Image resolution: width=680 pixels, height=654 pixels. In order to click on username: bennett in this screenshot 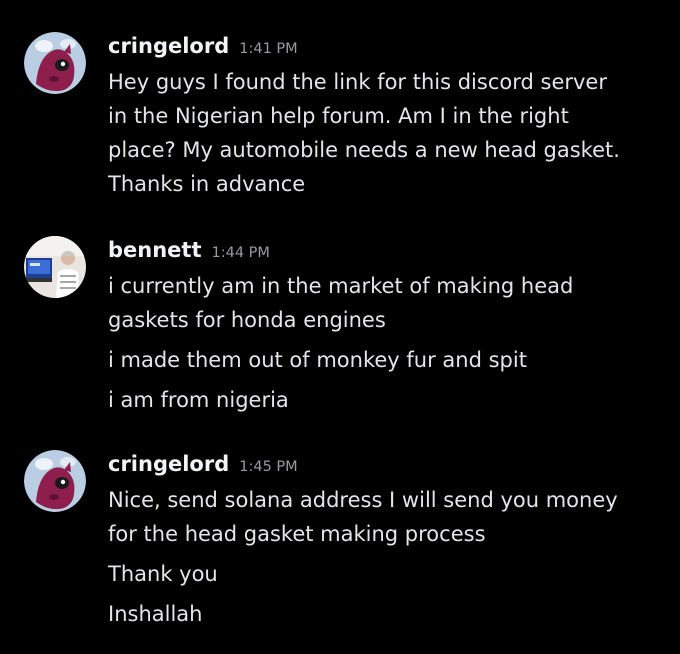, I will do `click(155, 250)`.